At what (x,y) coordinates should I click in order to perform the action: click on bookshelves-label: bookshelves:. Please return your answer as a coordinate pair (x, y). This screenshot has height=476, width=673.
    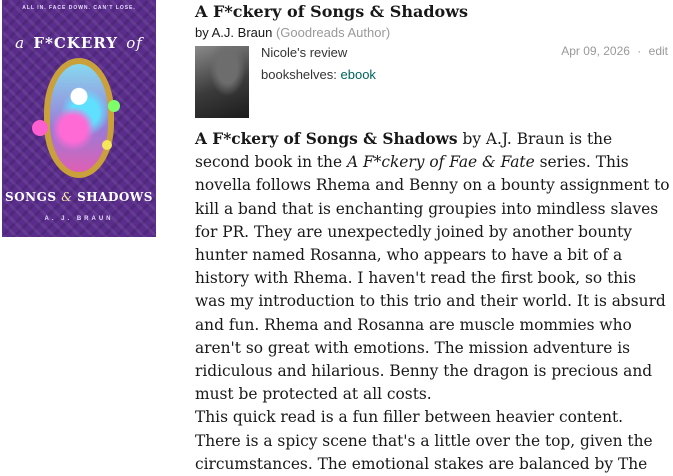
    Looking at the image, I should click on (299, 74).